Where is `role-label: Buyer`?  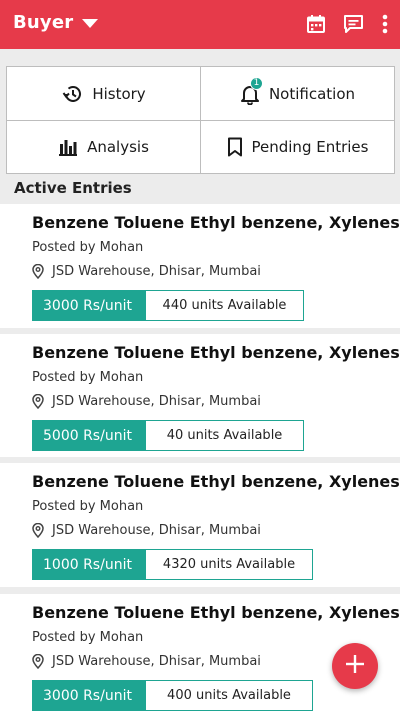
role-label: Buyer is located at coordinates (43, 22).